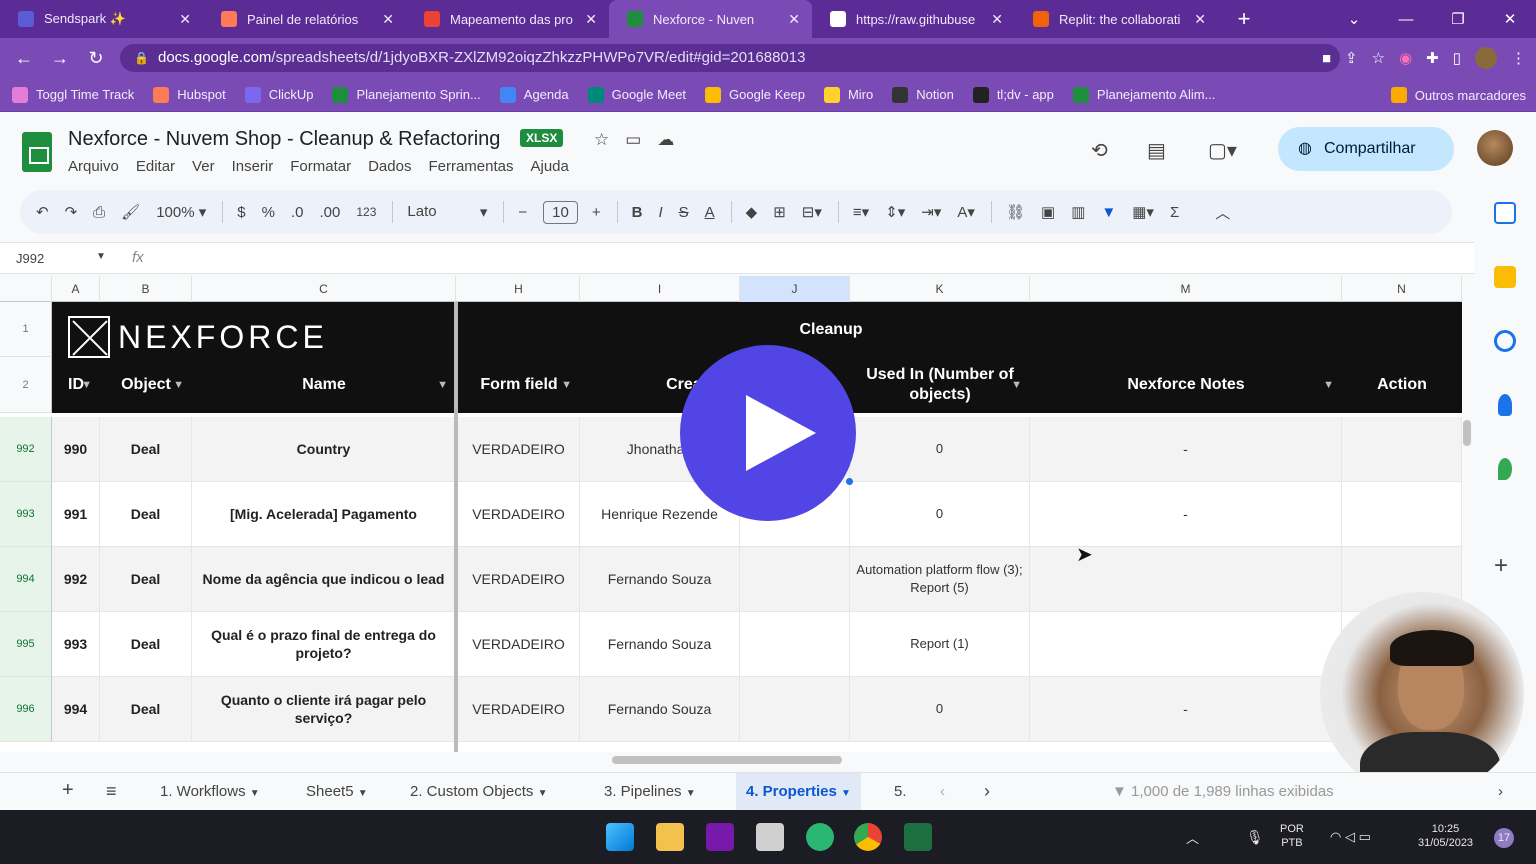 The height and width of the screenshot is (864, 1536). Describe the element at coordinates (1402, 289) in the screenshot. I see `column-header-n: N` at that location.